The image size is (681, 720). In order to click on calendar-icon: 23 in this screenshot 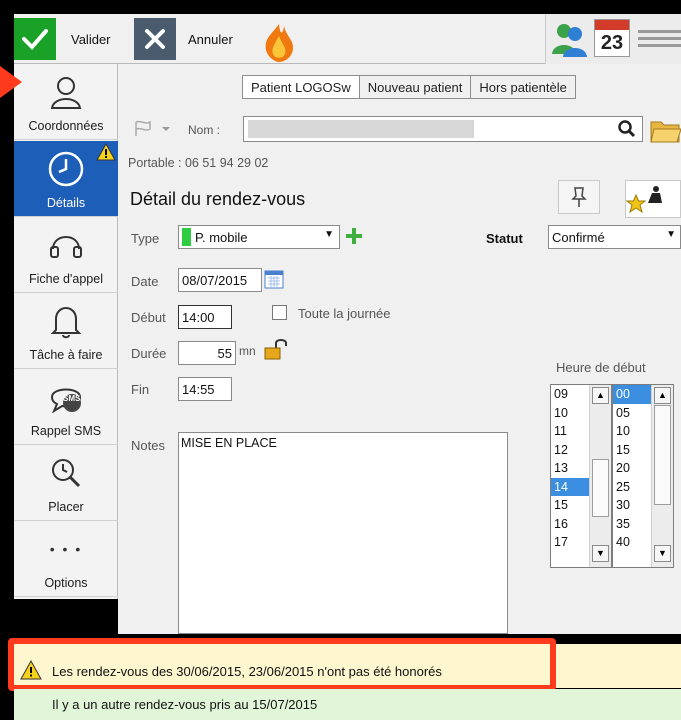, I will do `click(612, 38)`.